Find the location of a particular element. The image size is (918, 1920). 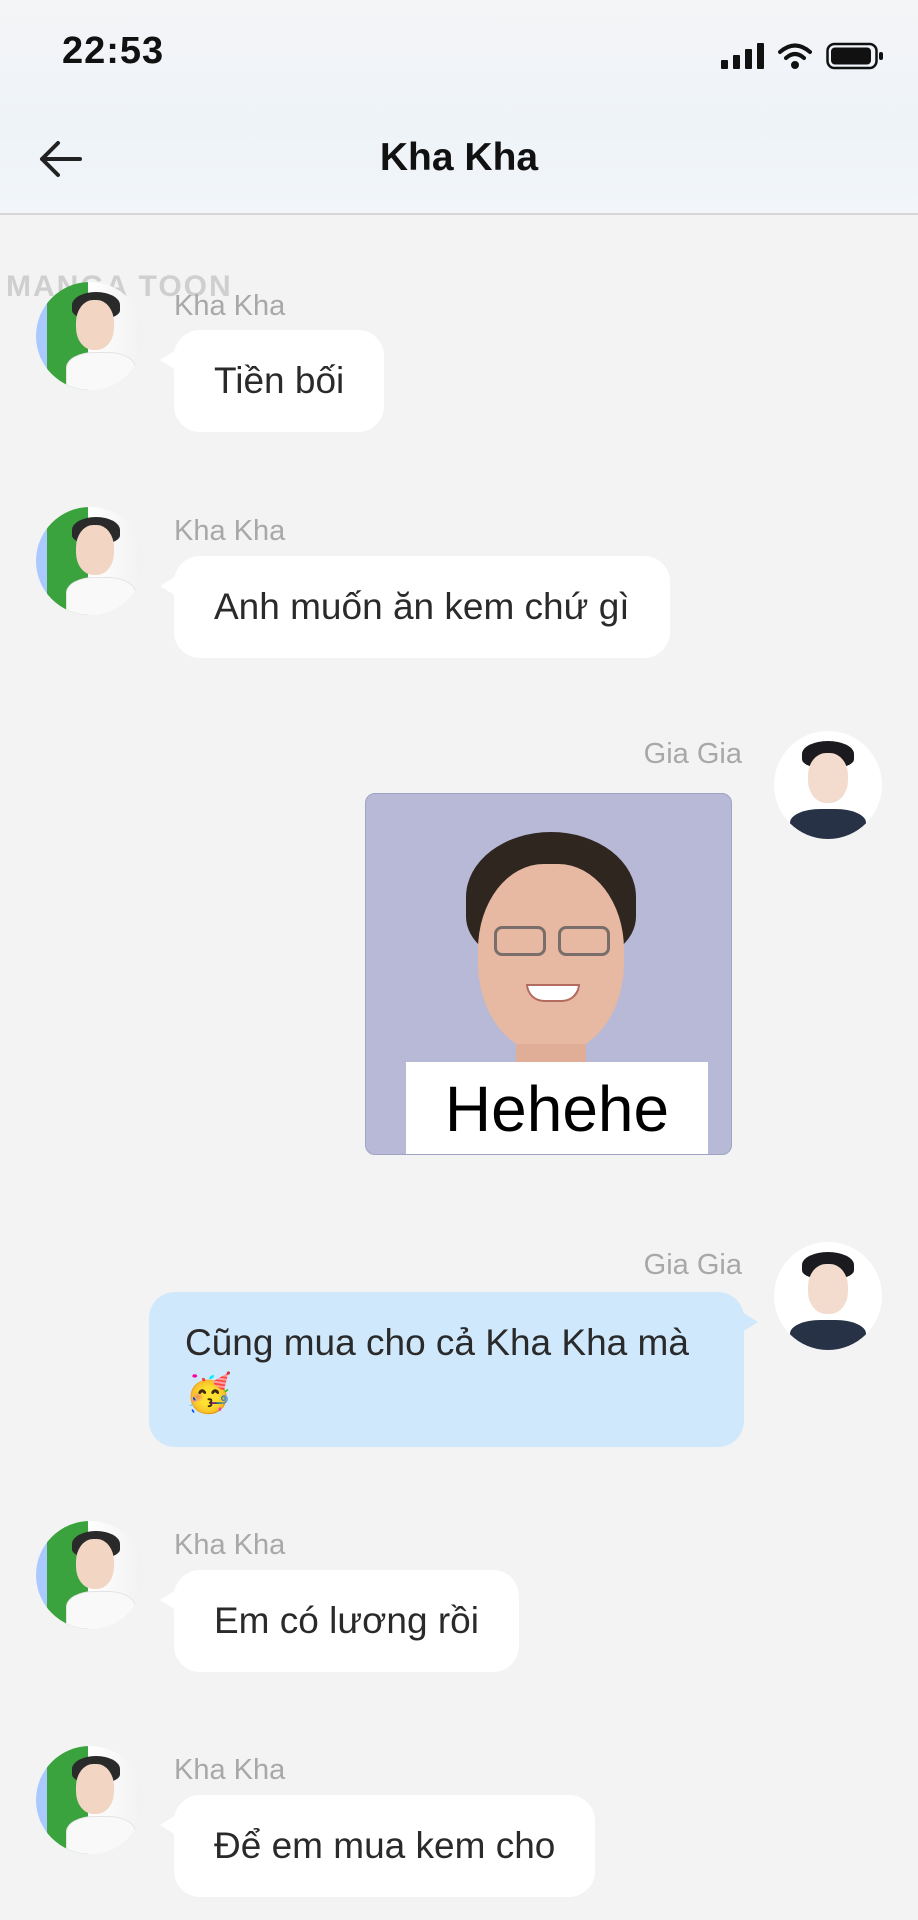

message-bubble: Em có lương rồi is located at coordinates (339, 1621).